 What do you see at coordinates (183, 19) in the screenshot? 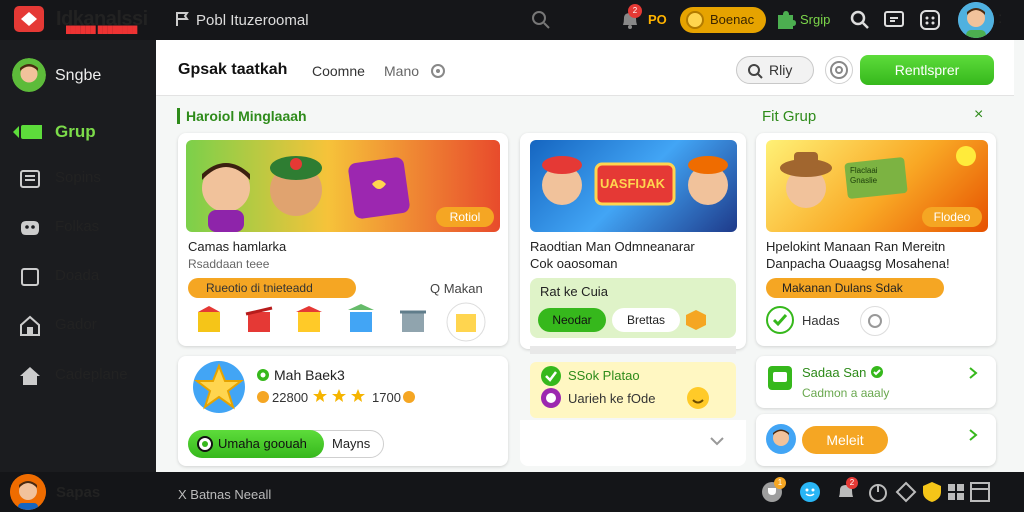
I see `flag-icon` at bounding box center [183, 19].